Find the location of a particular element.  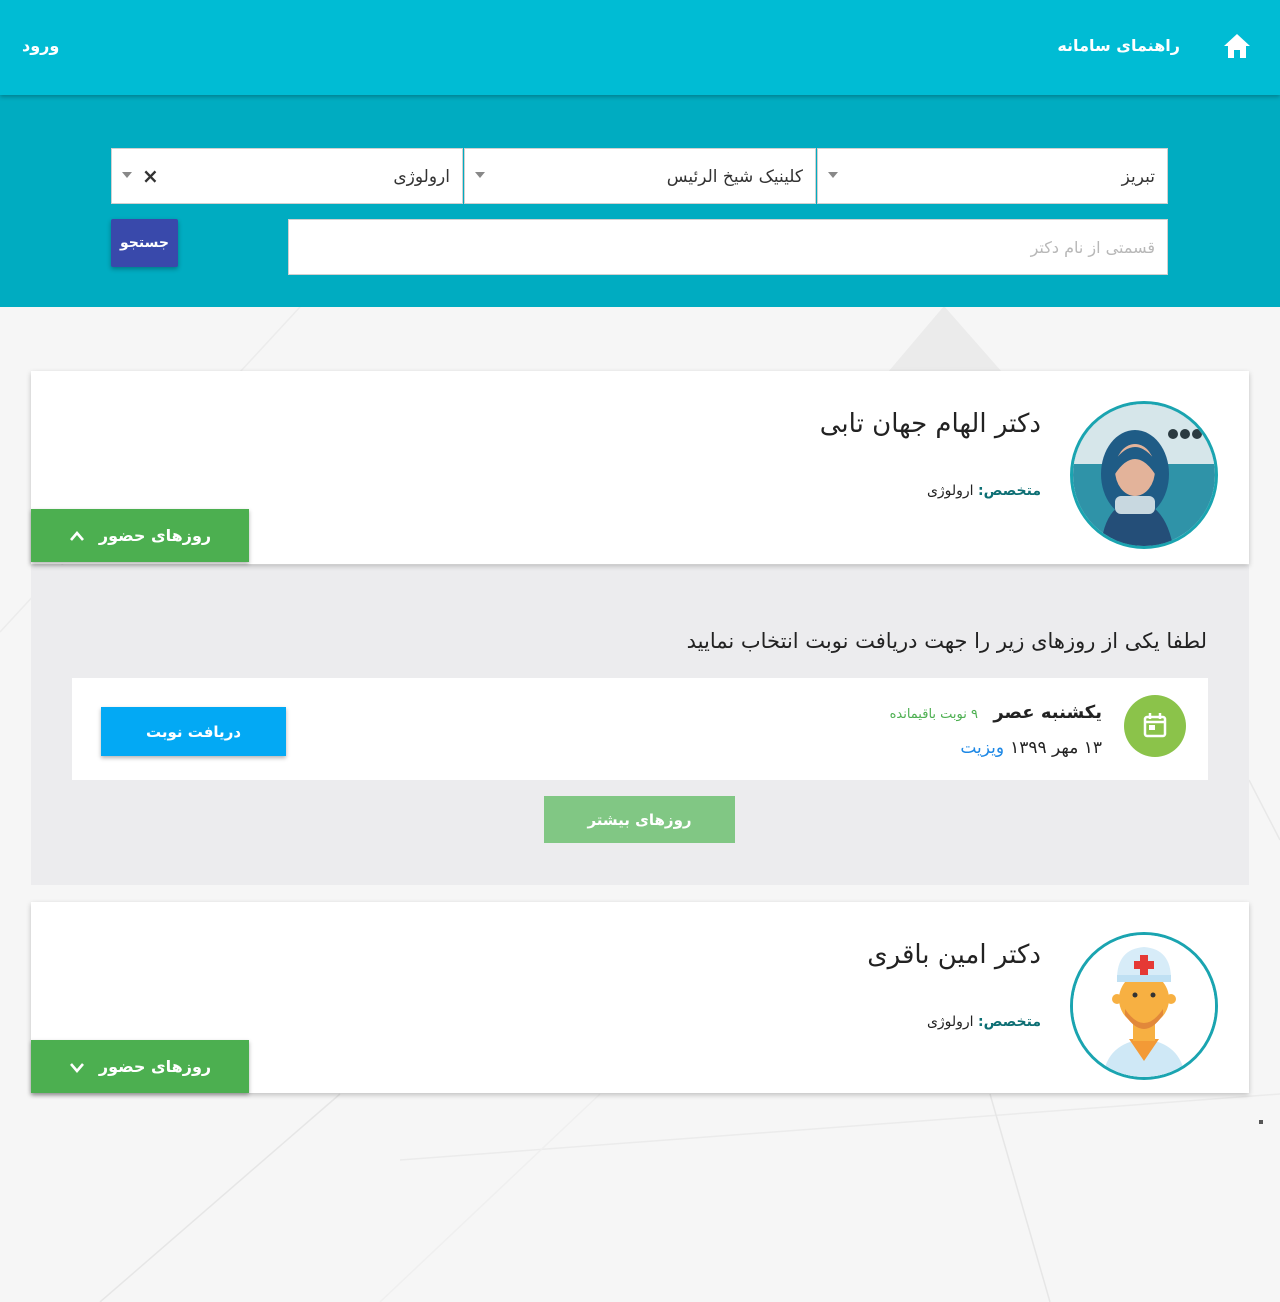

book-appointment-button: دریافت نوبت is located at coordinates (193, 731).